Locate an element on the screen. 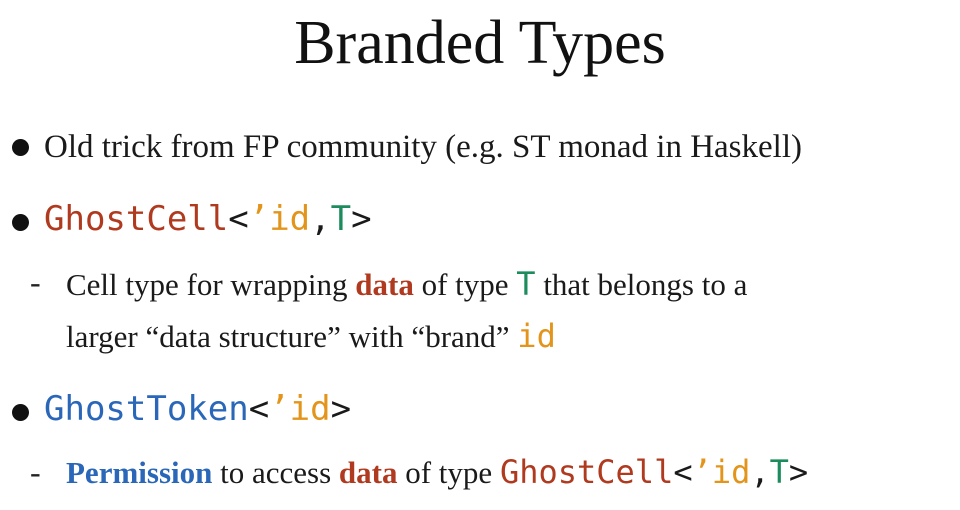  ghostcell-signature: GhostCell<’id,T> is located at coordinates (208, 219).